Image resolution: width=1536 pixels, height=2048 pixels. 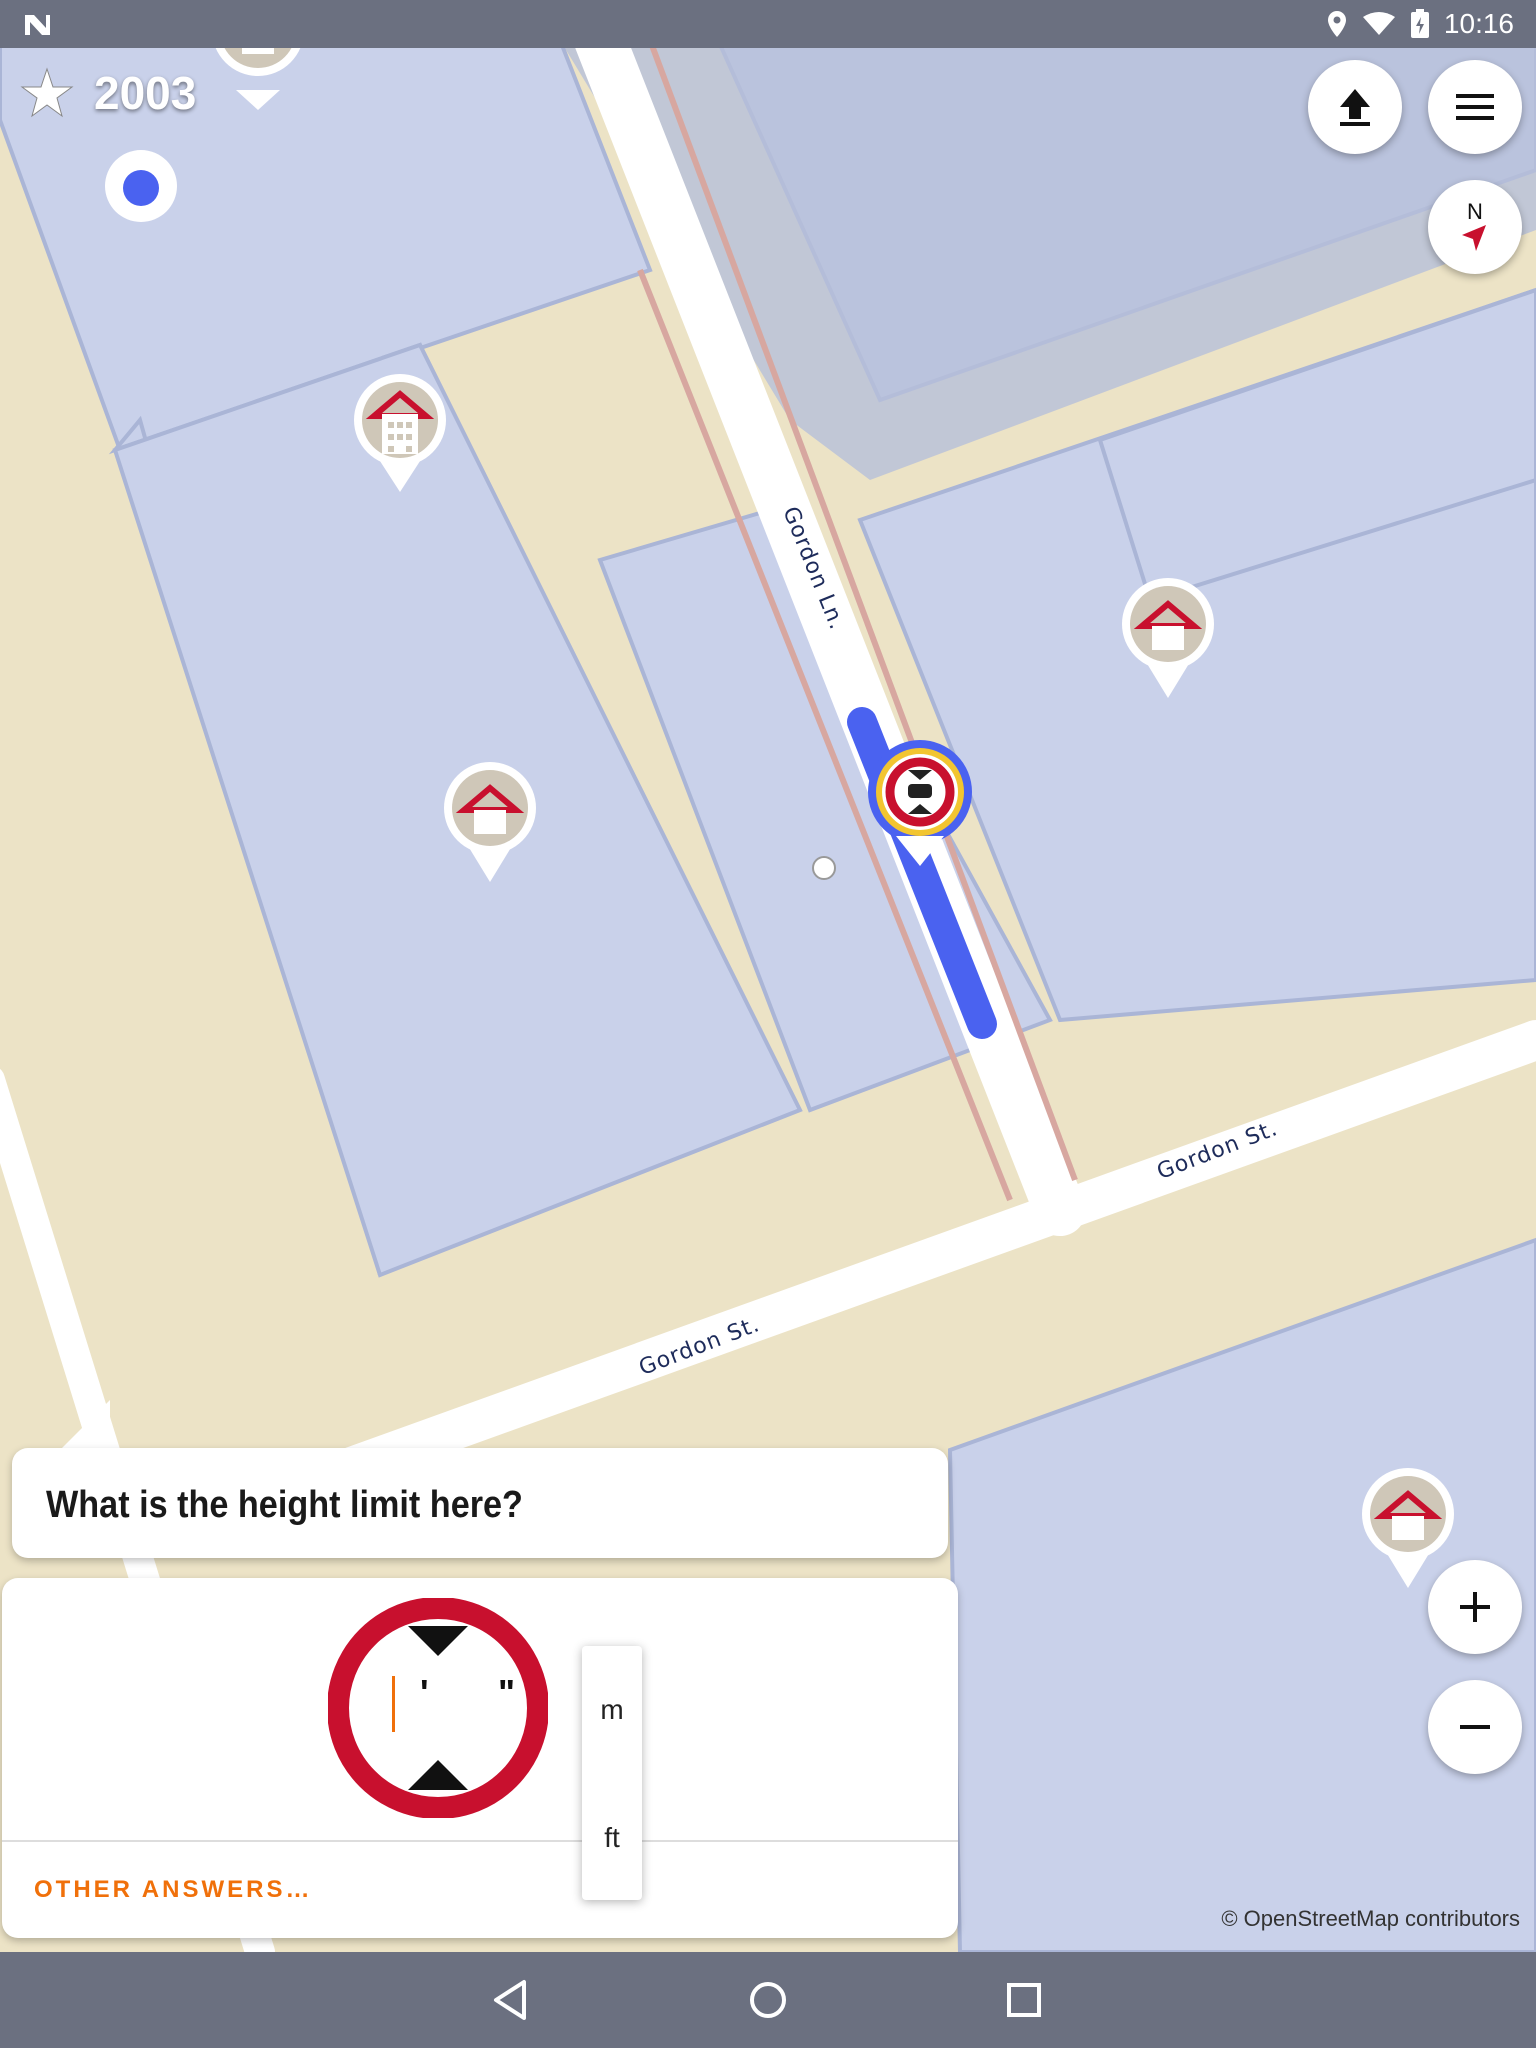 What do you see at coordinates (1336, 24) in the screenshot?
I see `location-status-icon` at bounding box center [1336, 24].